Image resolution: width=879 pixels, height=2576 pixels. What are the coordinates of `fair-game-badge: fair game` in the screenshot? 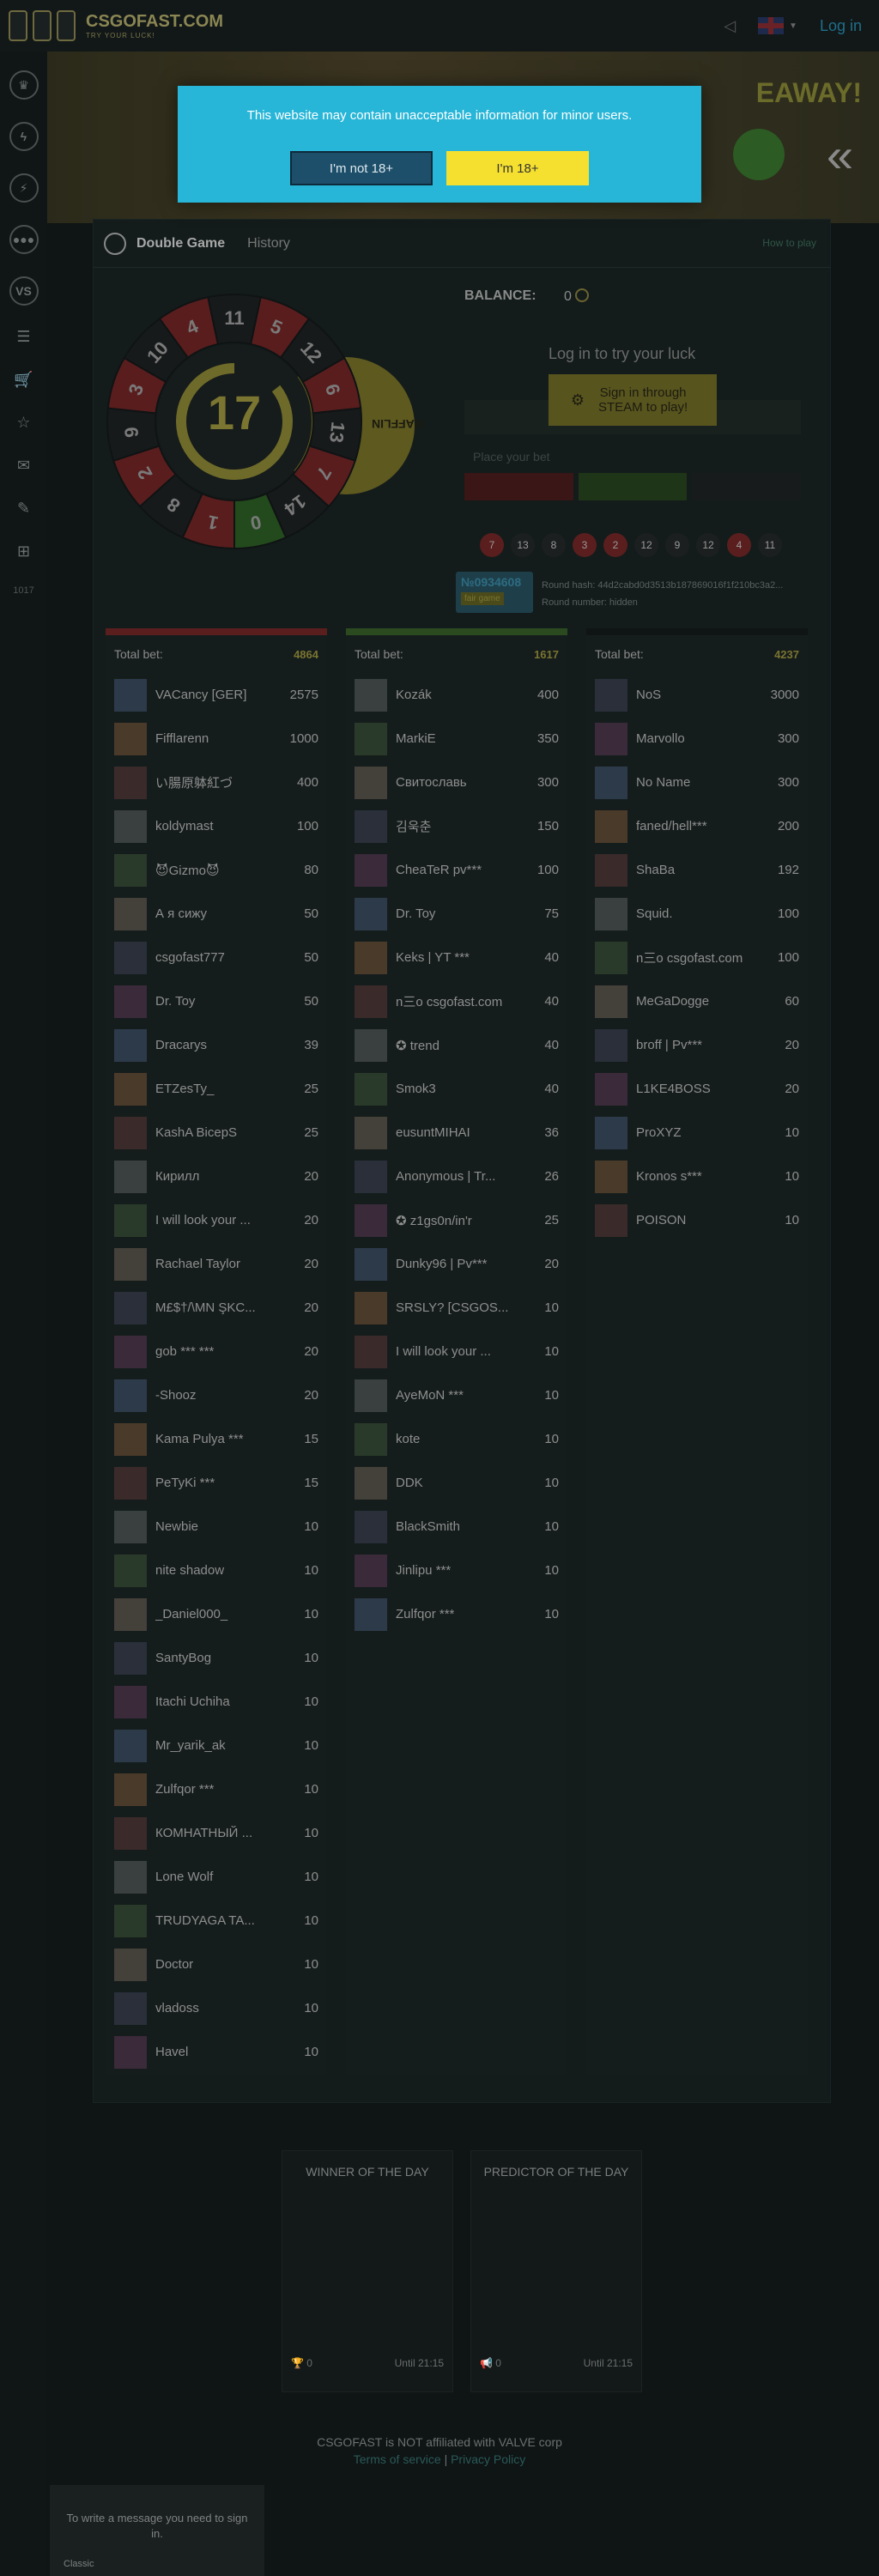 It's located at (482, 598).